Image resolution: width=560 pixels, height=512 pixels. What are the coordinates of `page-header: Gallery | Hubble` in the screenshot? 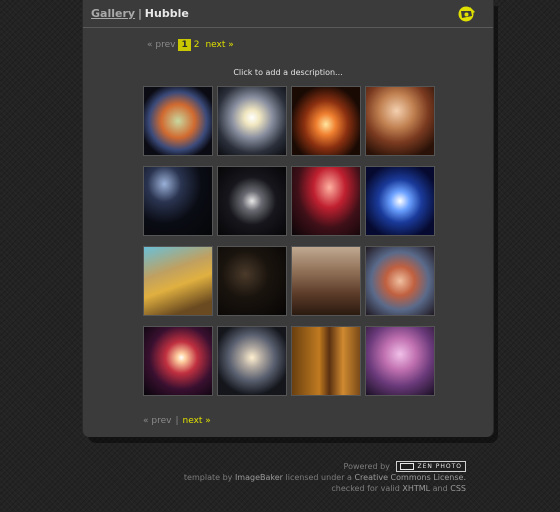 It's located at (288, 14).